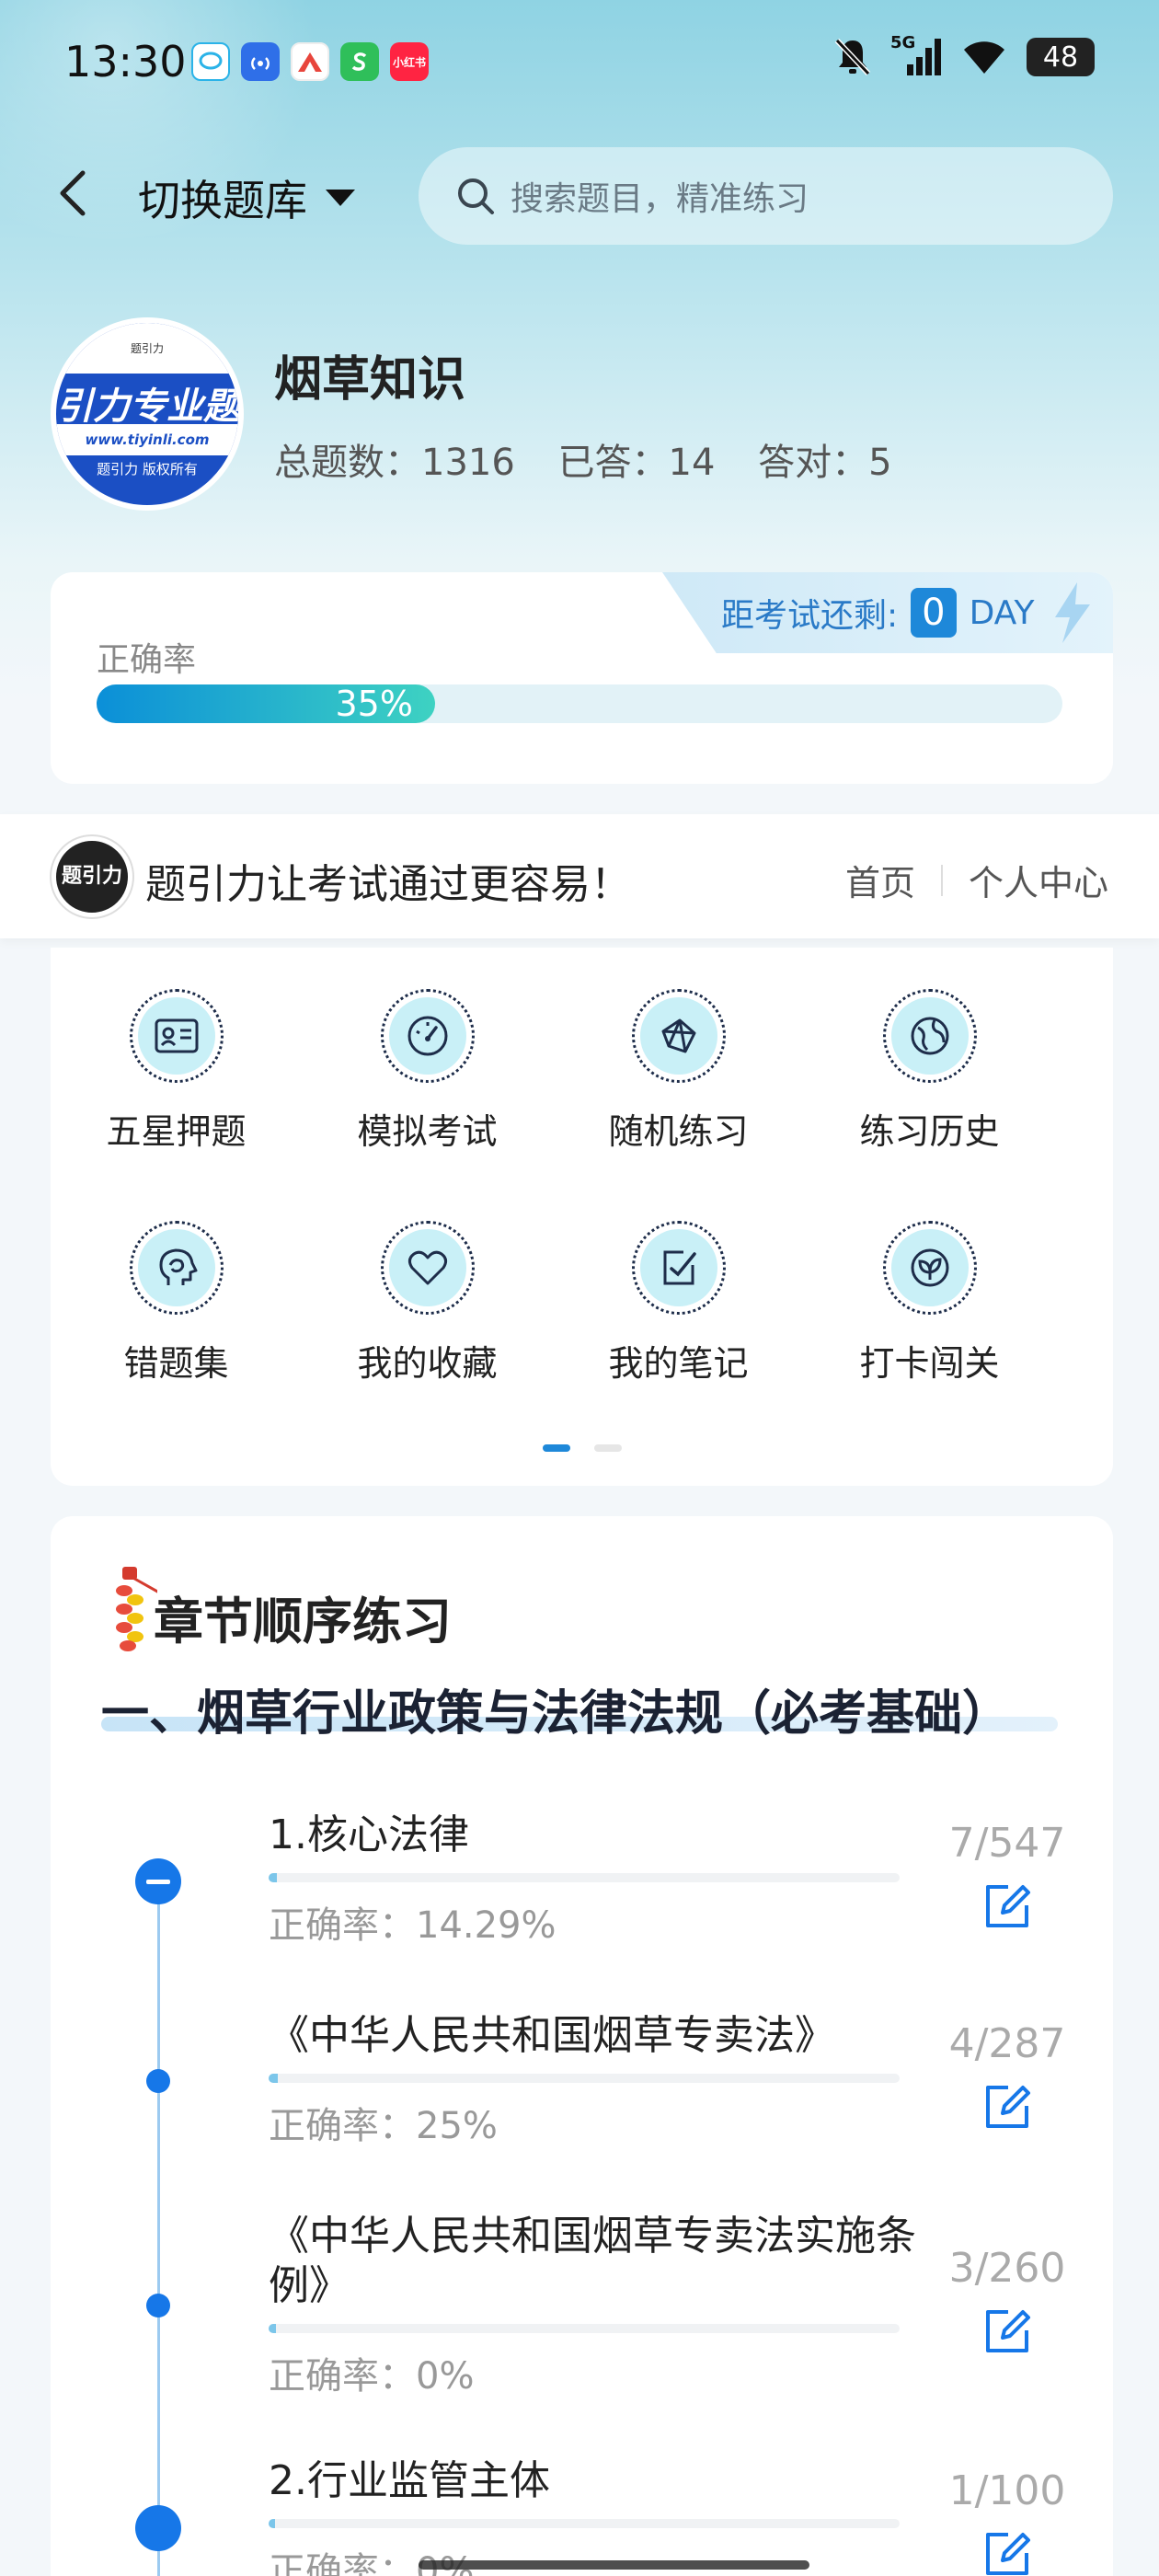 The image size is (1159, 2576). What do you see at coordinates (1072, 612) in the screenshot?
I see `lightning-icon` at bounding box center [1072, 612].